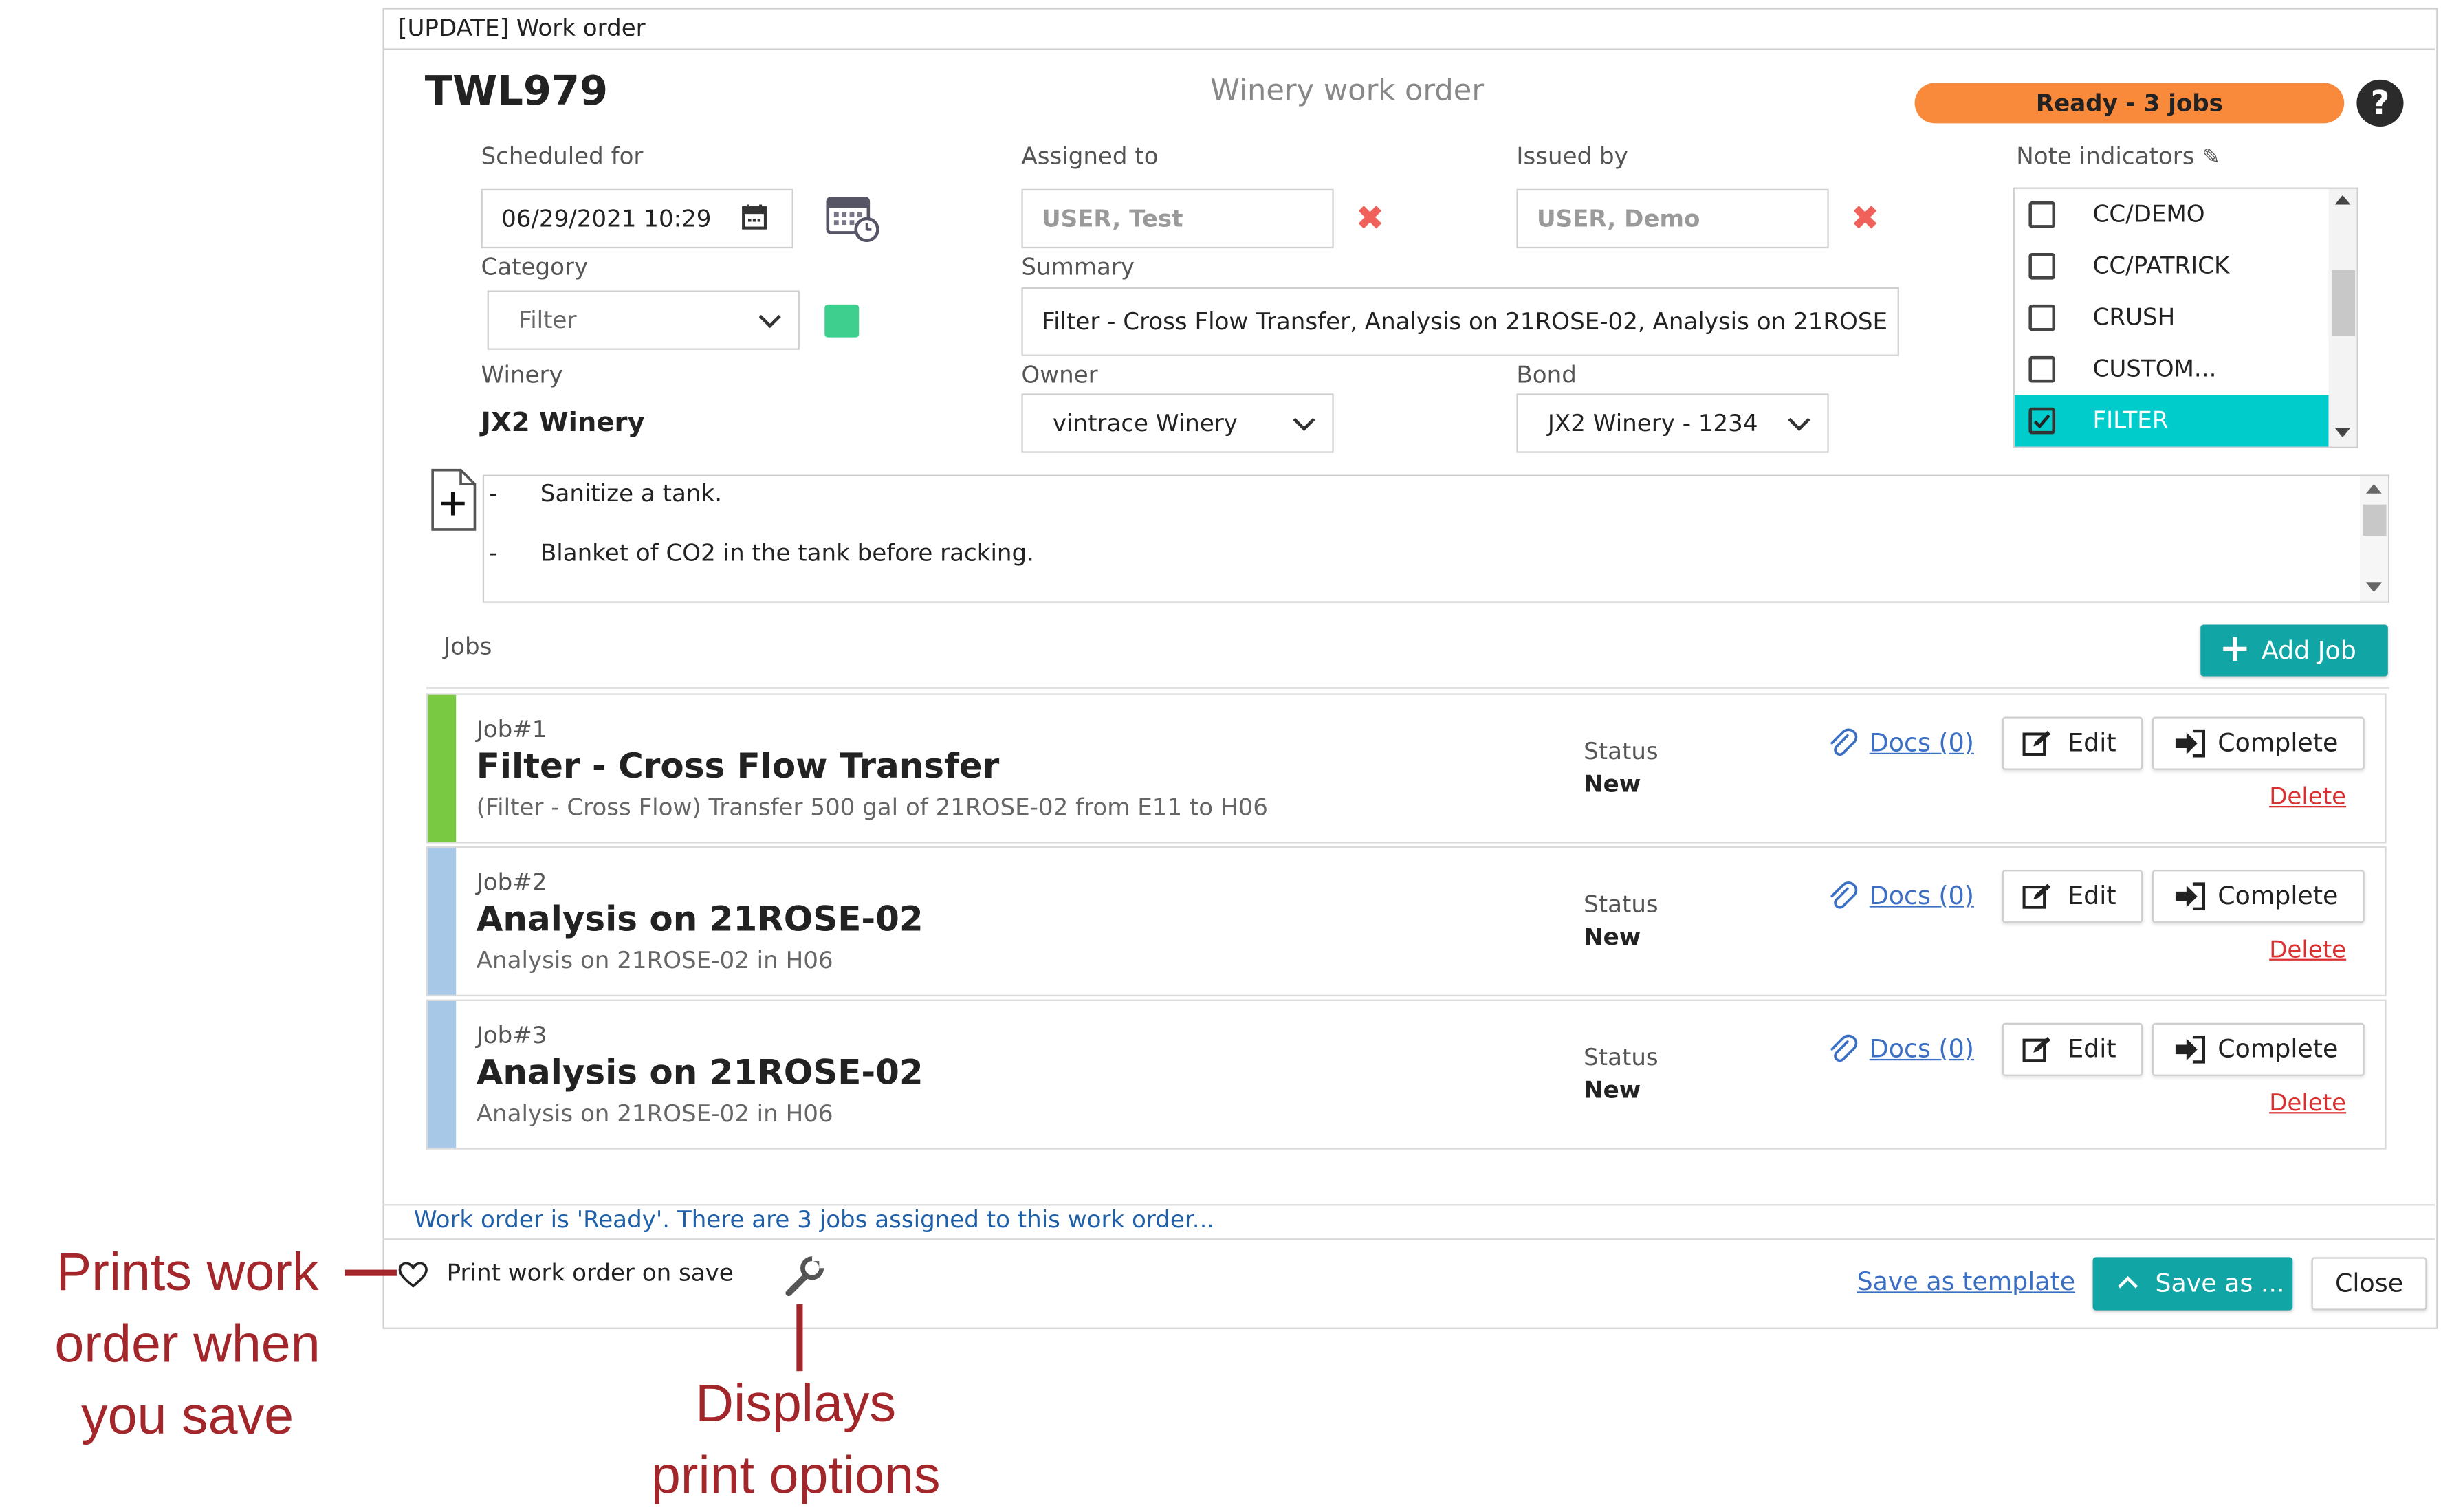  I want to click on work-order-subtitle: Winery work order, so click(1347, 90).